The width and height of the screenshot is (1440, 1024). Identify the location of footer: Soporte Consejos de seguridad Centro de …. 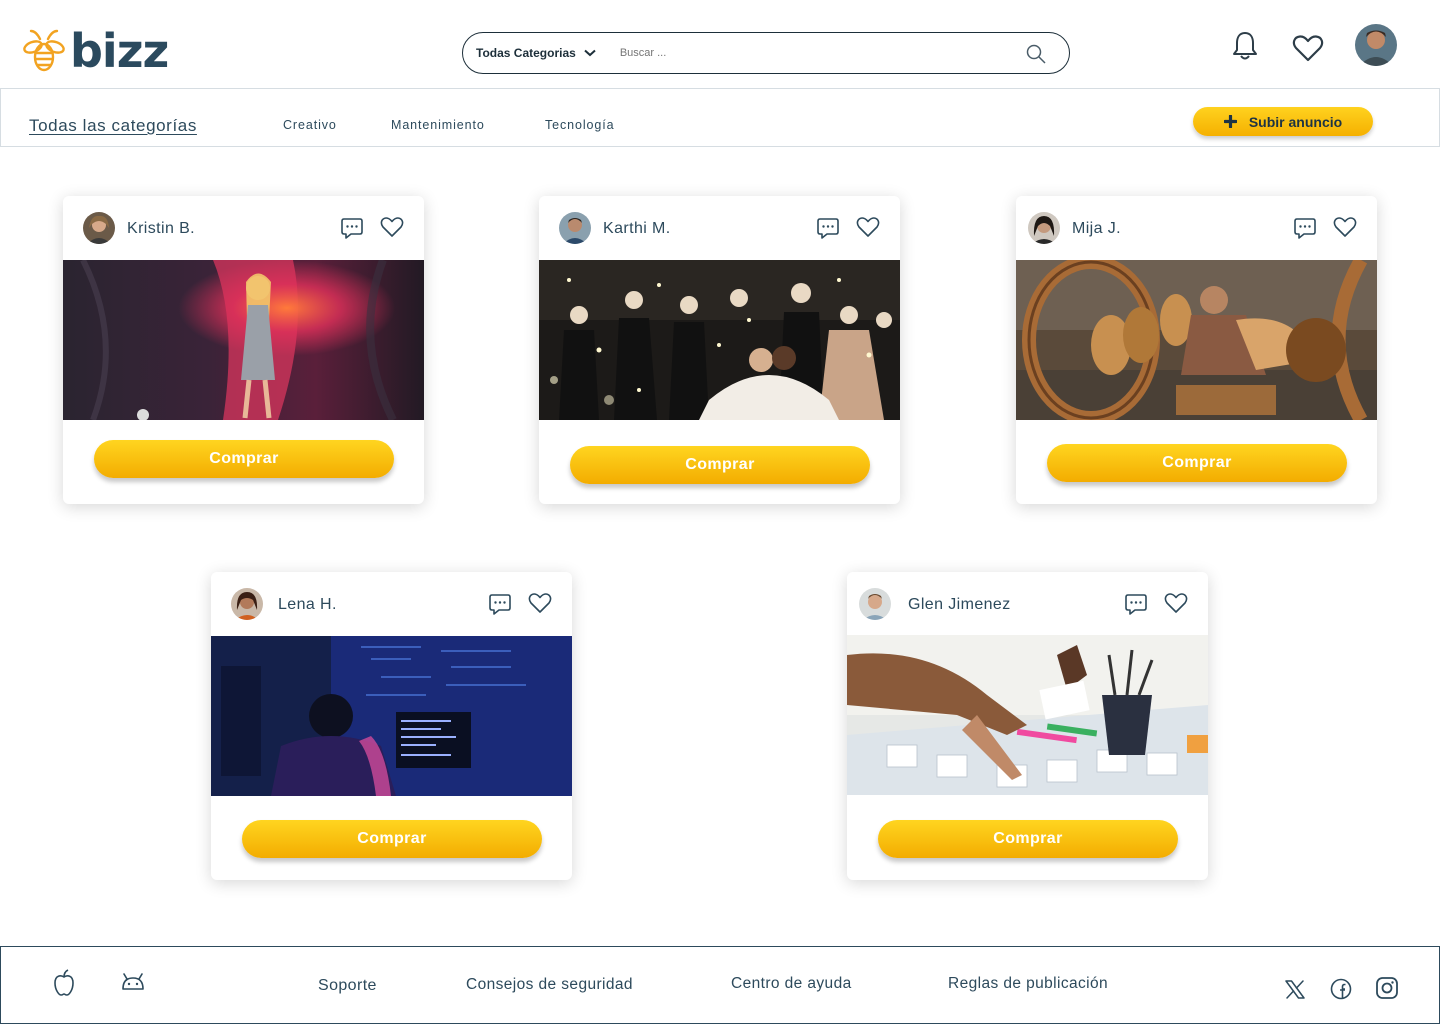
(720, 985).